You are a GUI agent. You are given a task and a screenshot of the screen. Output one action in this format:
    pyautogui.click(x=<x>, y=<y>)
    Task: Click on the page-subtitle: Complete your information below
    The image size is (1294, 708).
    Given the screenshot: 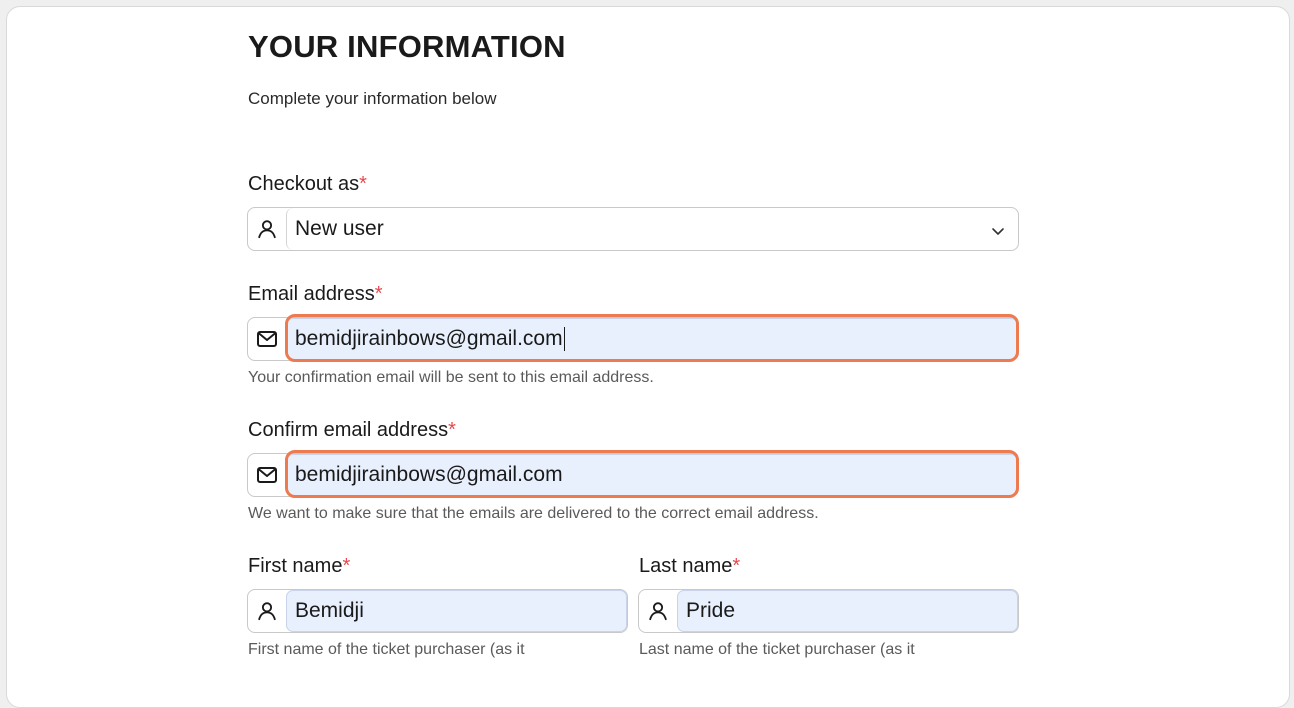 What is the action you would take?
    pyautogui.click(x=372, y=98)
    